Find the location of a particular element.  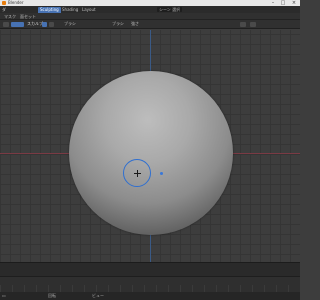

brush-menu: ブラシ is located at coordinates (70, 24).